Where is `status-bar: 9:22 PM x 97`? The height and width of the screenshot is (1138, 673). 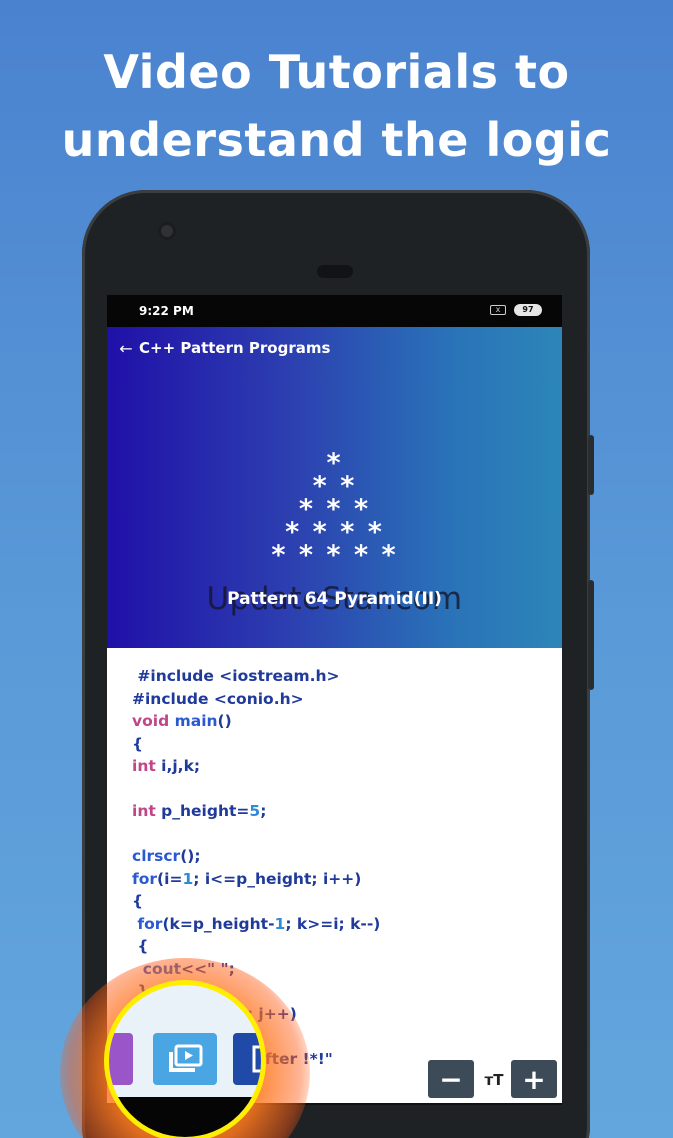 status-bar: 9:22 PM x 97 is located at coordinates (334, 311).